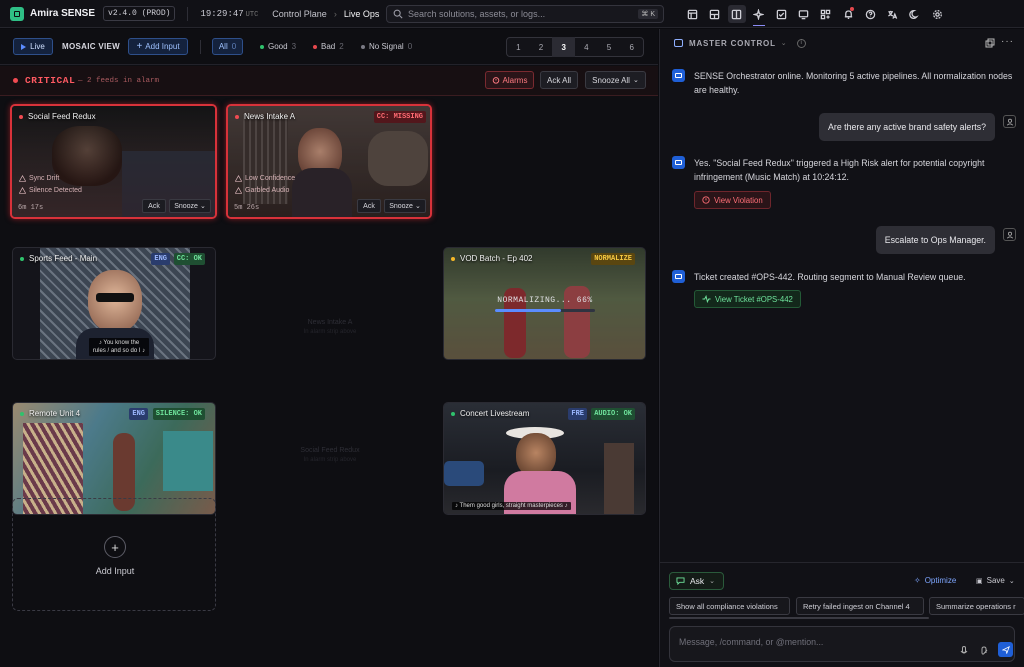 The height and width of the screenshot is (667, 1024). I want to click on send-button, so click(1005, 649).